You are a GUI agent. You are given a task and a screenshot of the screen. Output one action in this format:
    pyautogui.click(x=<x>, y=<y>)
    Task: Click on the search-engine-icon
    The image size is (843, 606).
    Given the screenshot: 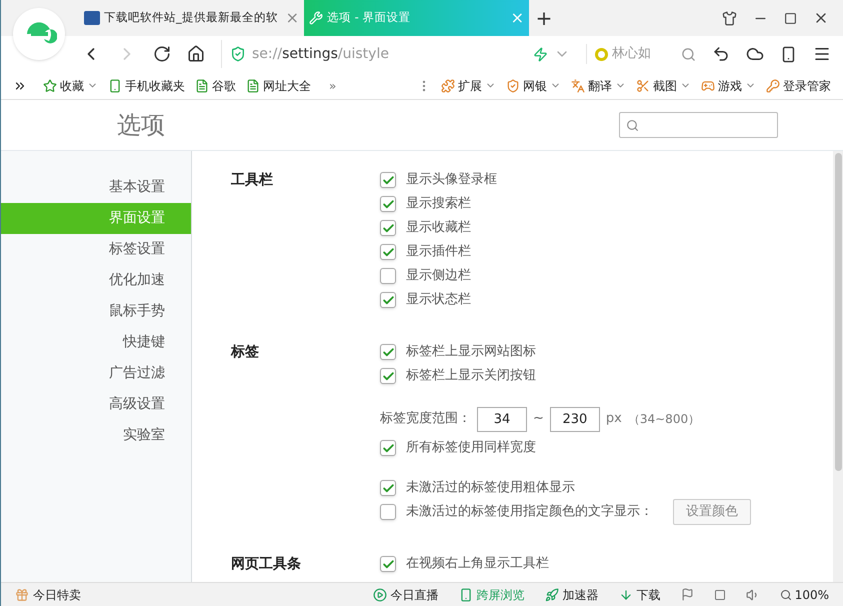 What is the action you would take?
    pyautogui.click(x=601, y=54)
    